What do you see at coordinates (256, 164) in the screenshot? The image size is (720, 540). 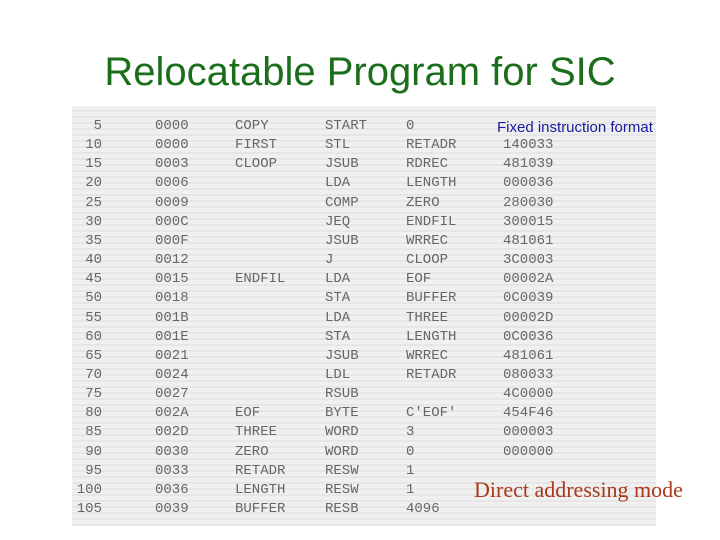 I see `label: CLOOP` at bounding box center [256, 164].